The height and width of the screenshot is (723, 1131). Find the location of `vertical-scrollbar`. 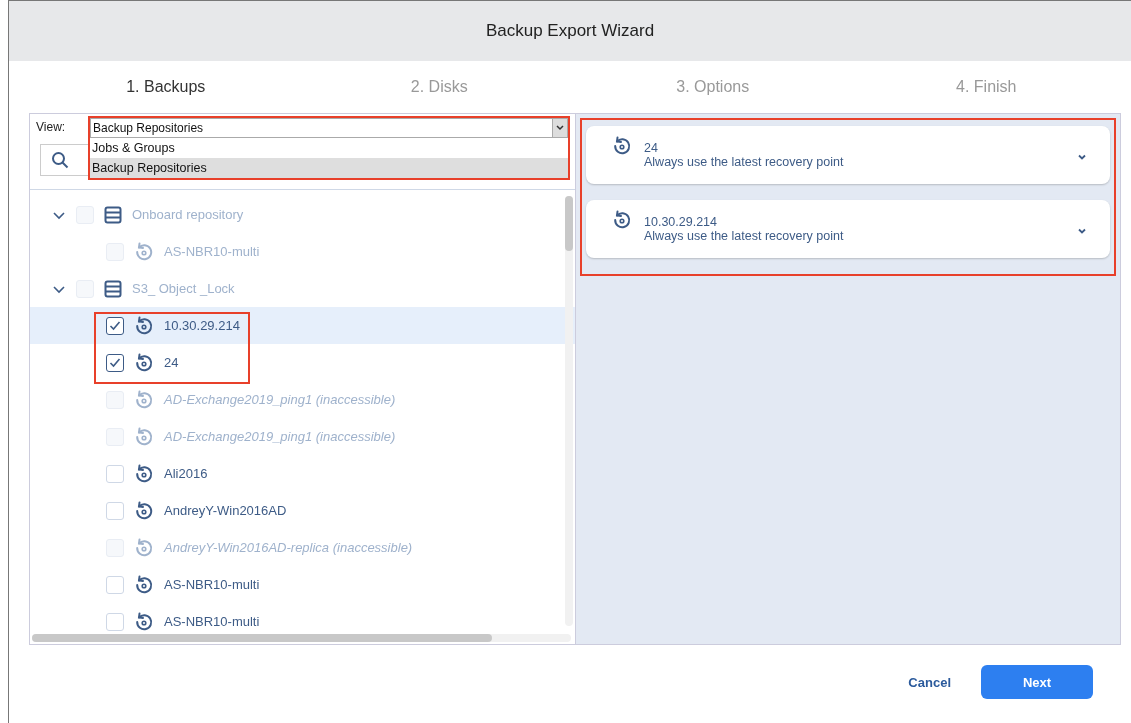

vertical-scrollbar is located at coordinates (569, 411).